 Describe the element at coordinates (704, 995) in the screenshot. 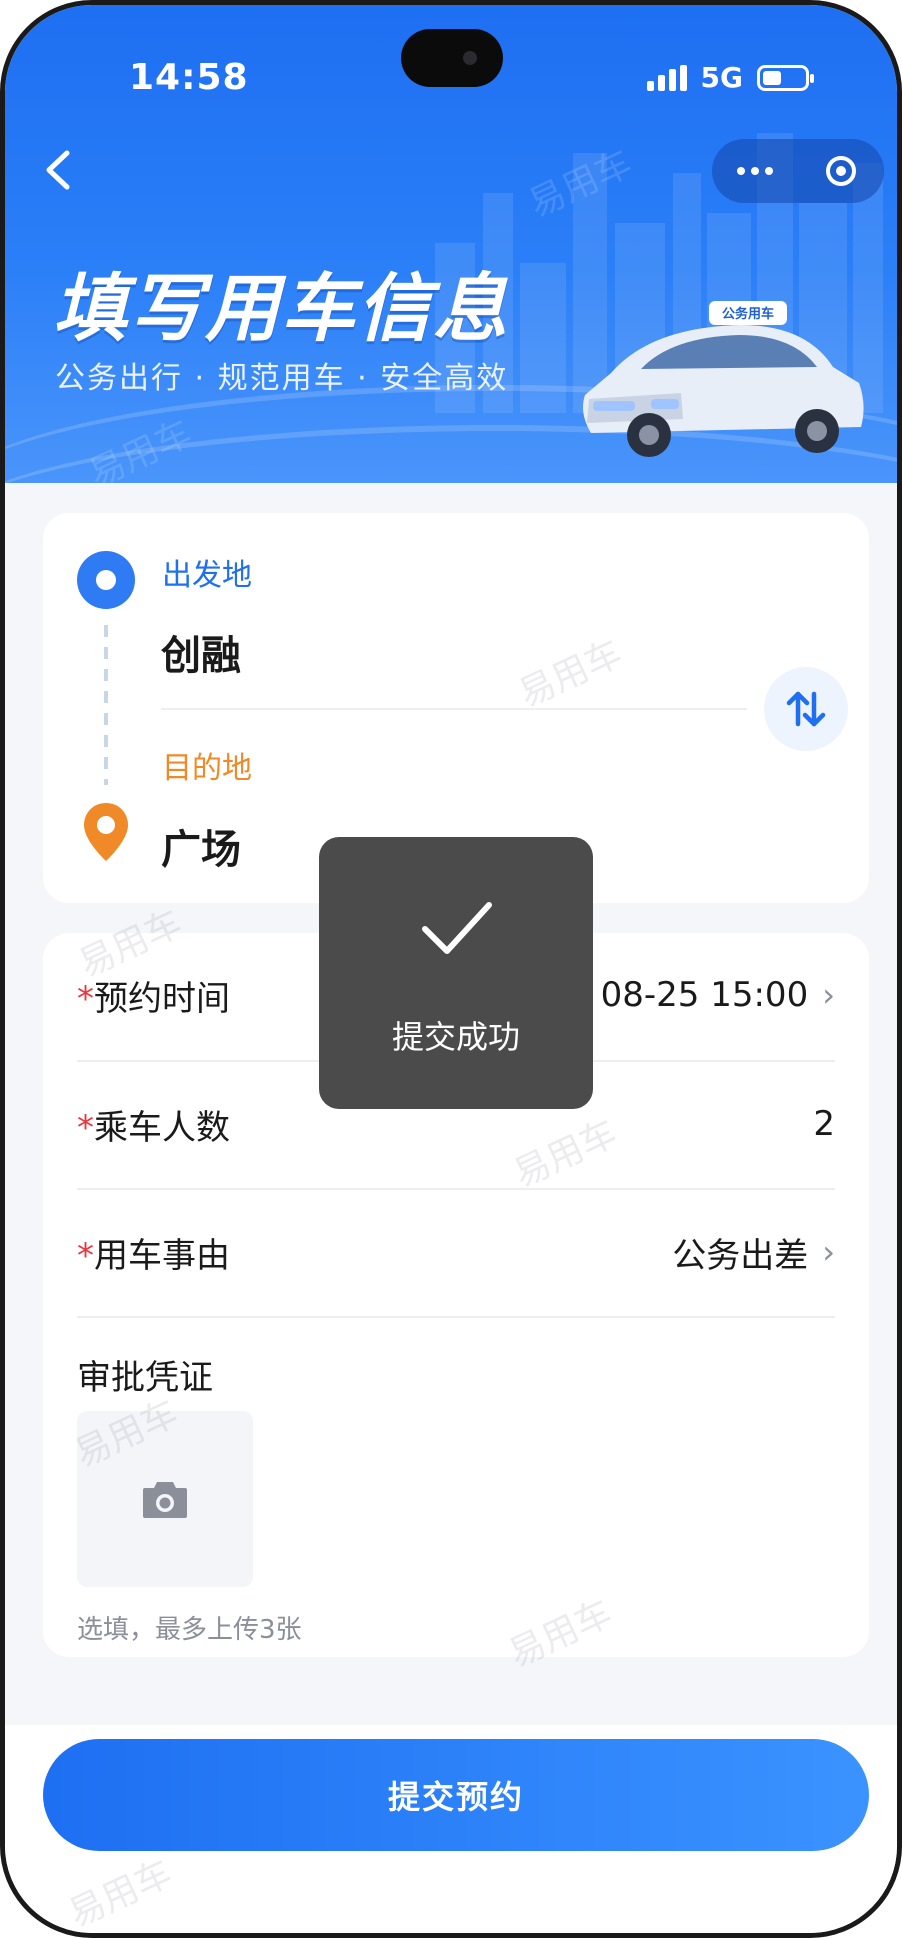

I see `reserve-time-value: 08-25 15:00` at that location.